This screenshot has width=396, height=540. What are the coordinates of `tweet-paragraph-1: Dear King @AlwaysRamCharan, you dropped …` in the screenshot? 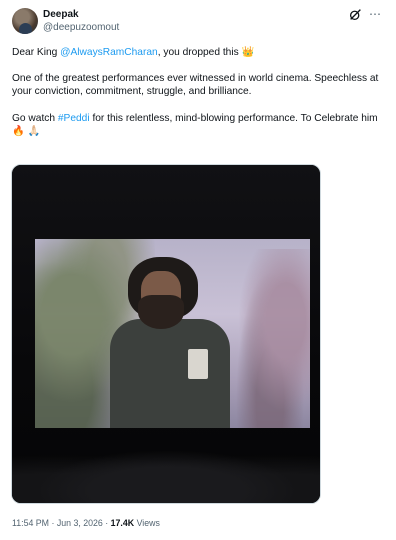 It's located at (198, 52).